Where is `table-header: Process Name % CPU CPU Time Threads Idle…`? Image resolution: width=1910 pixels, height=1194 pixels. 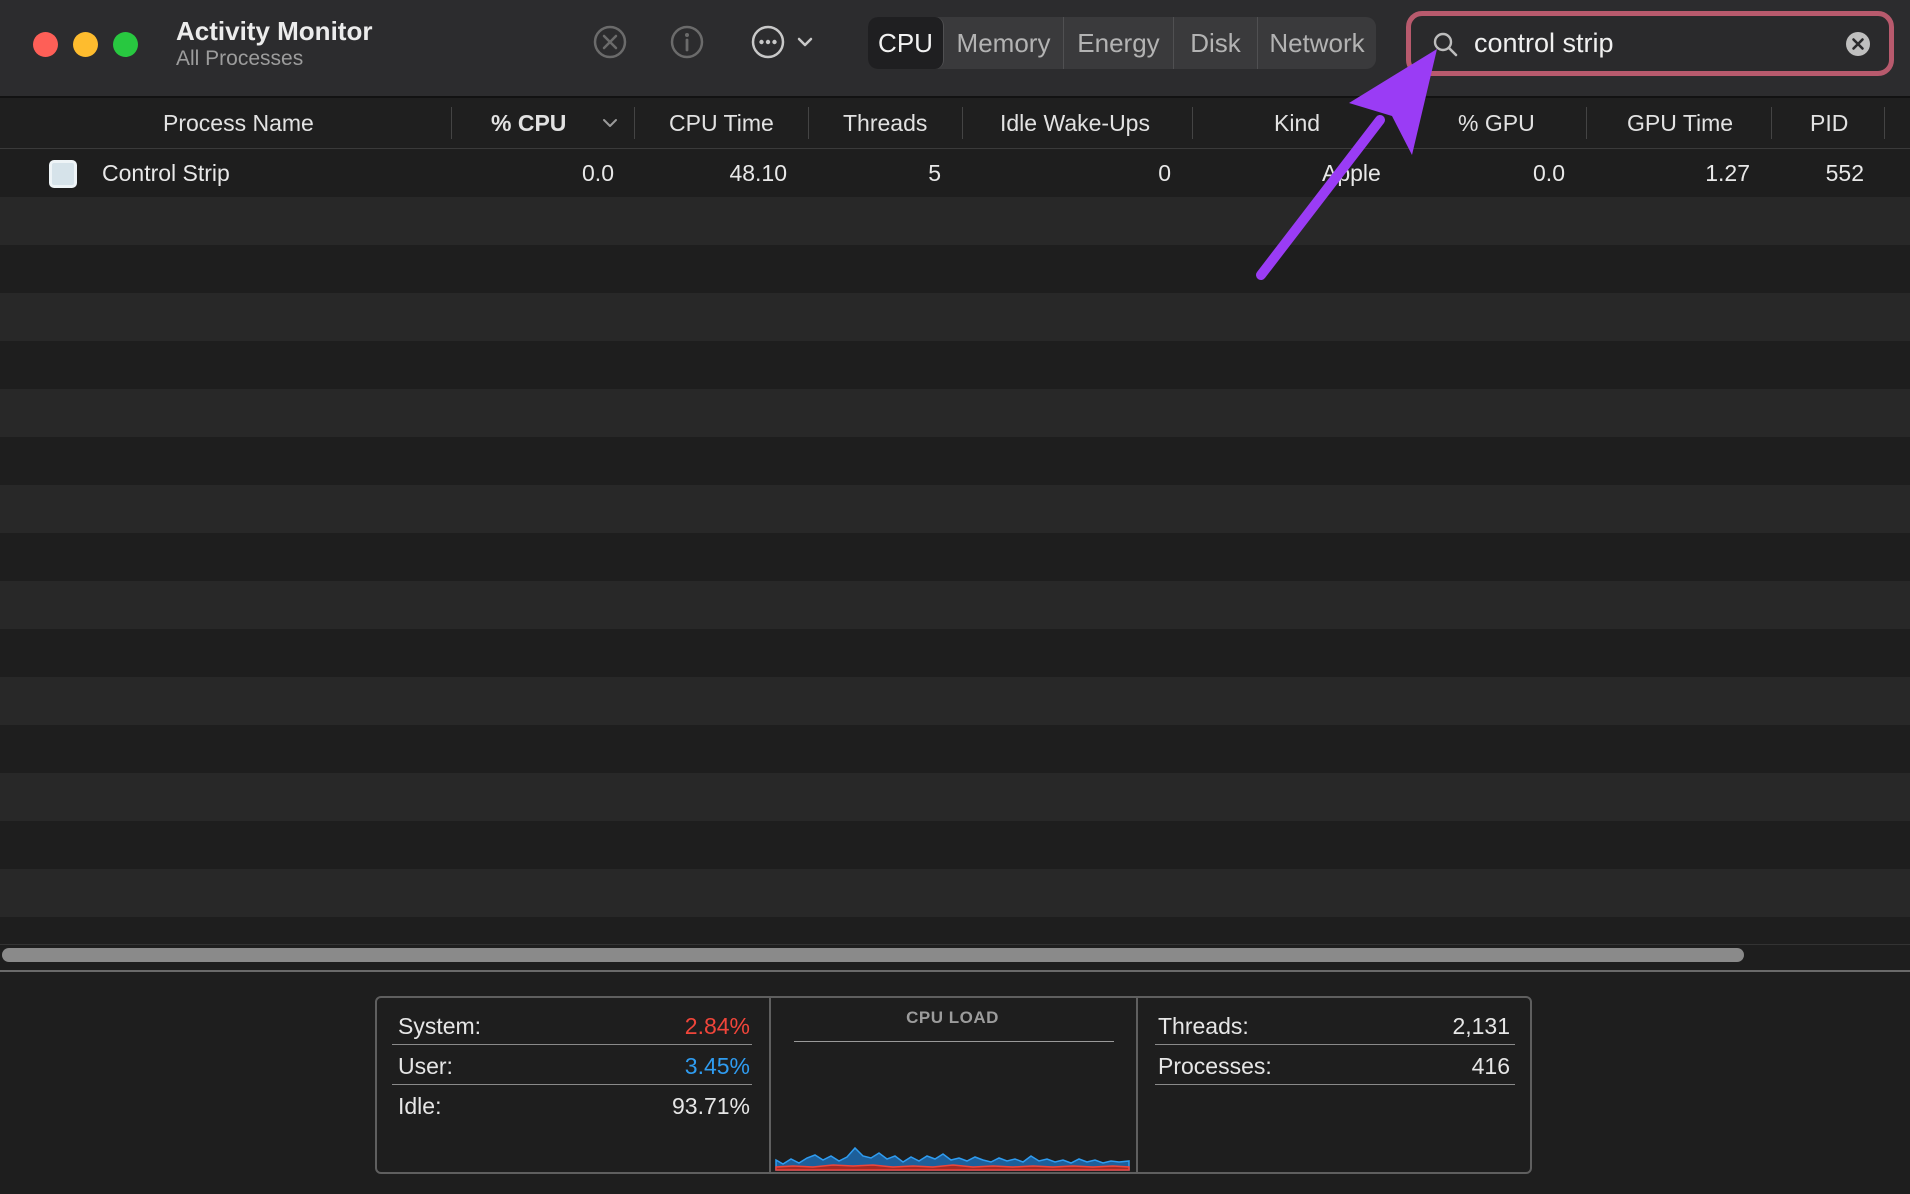 table-header: Process Name % CPU CPU Time Threads Idle… is located at coordinates (955, 123).